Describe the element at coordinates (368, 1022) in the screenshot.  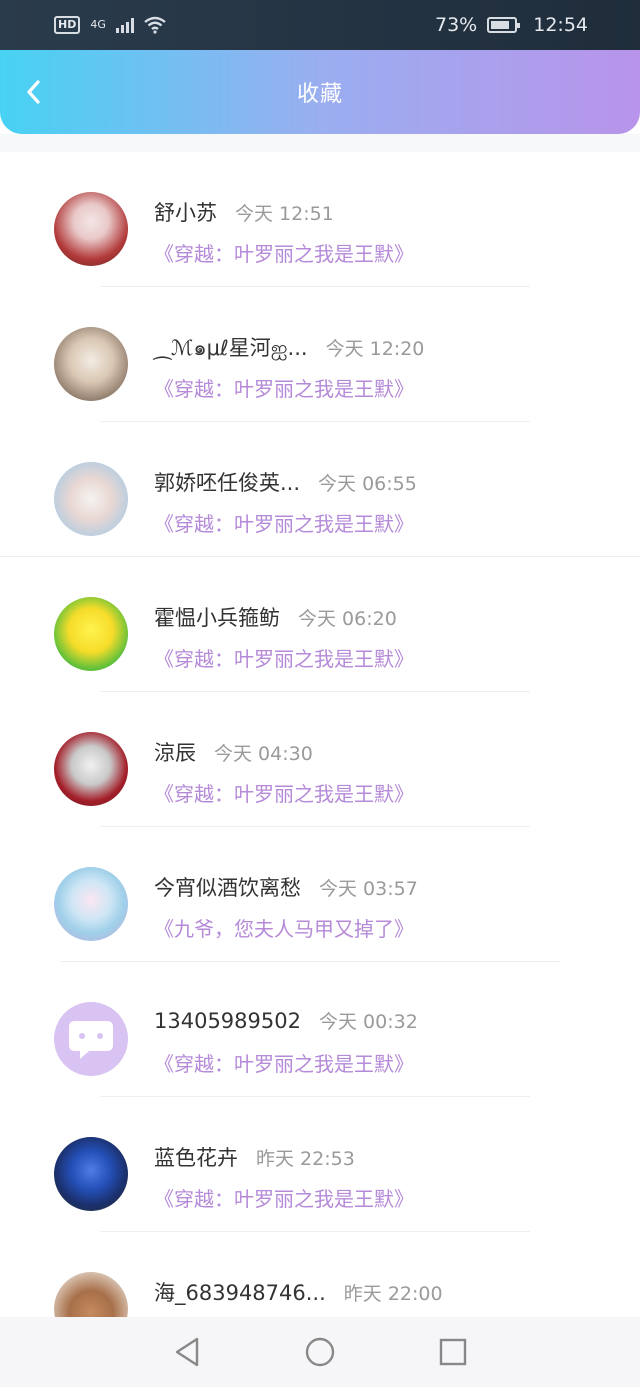
I see `timestamp: 今天 00:32` at that location.